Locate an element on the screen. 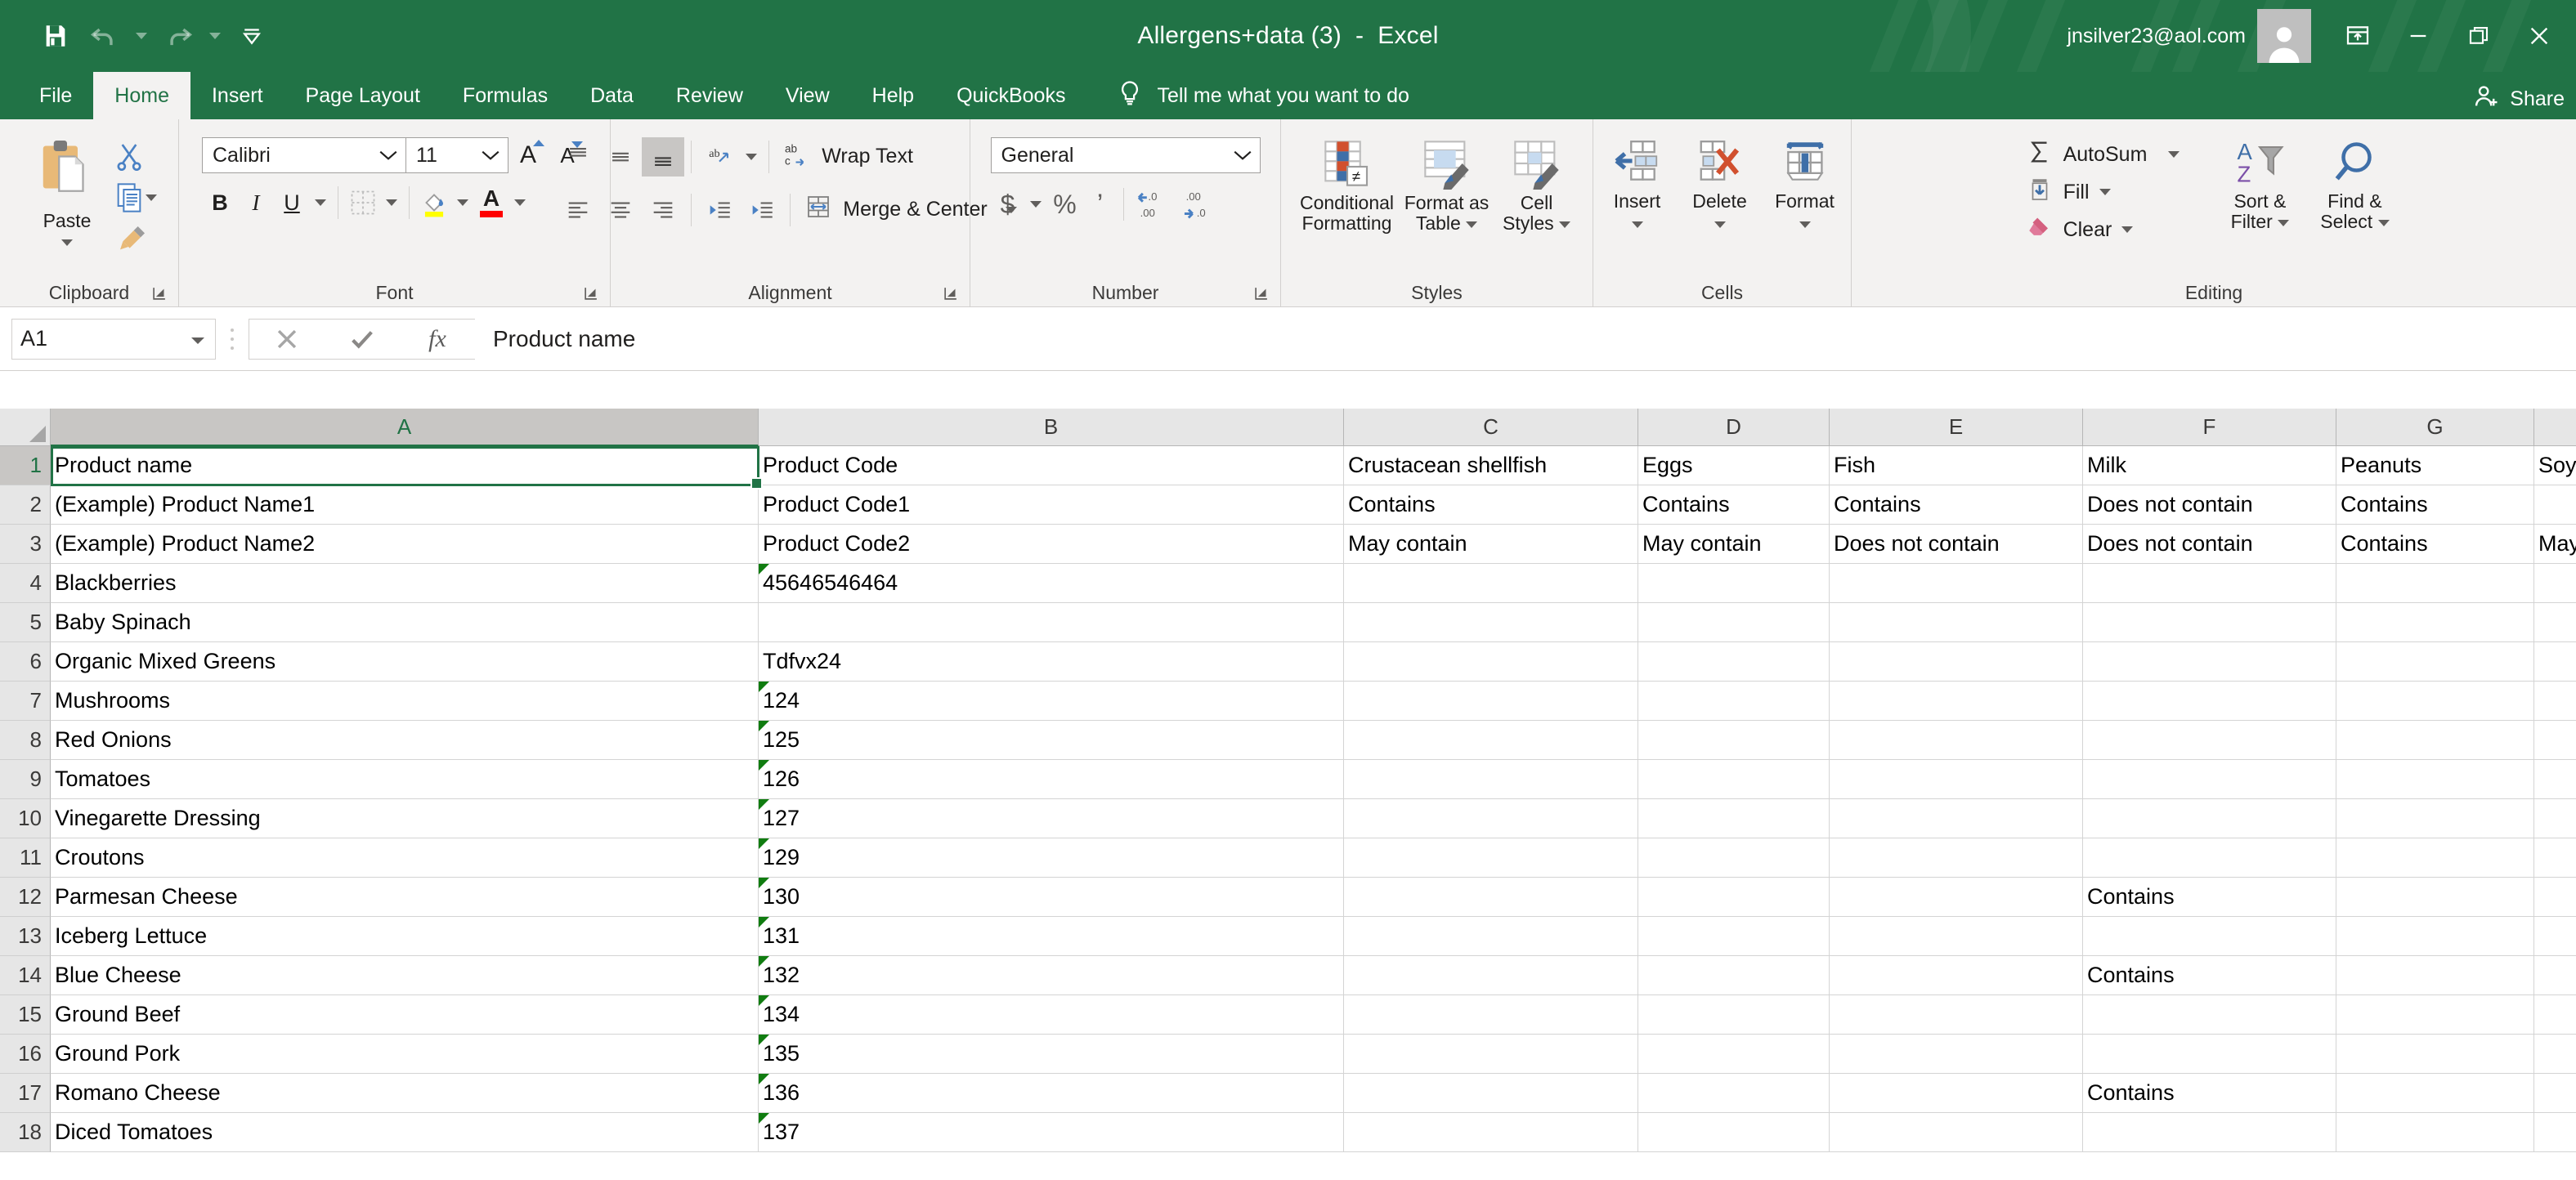 This screenshot has height=1180, width=2576. row-header-11: 11 is located at coordinates (26, 858).